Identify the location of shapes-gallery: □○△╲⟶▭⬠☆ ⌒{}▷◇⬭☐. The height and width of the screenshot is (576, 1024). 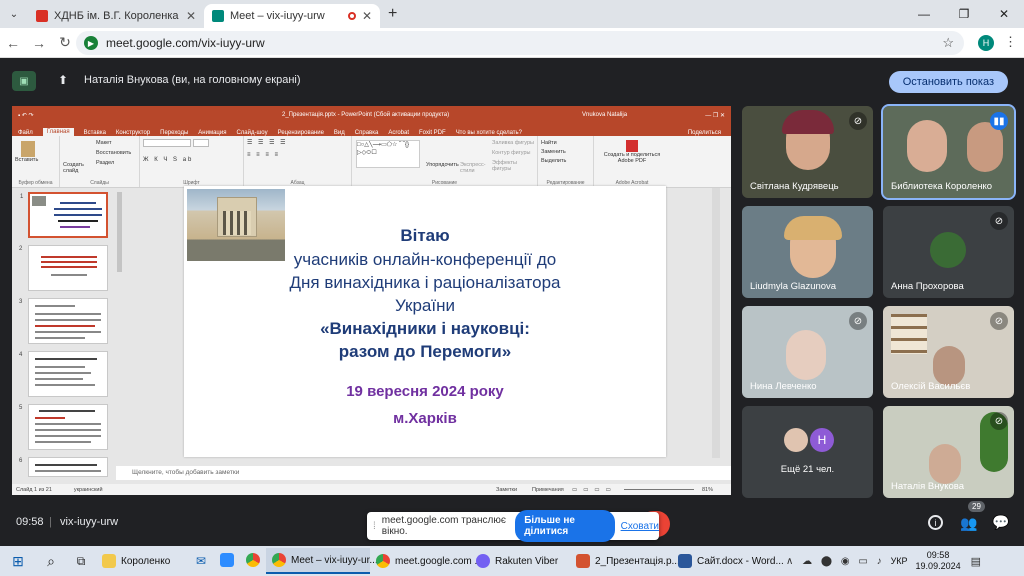
(388, 154).